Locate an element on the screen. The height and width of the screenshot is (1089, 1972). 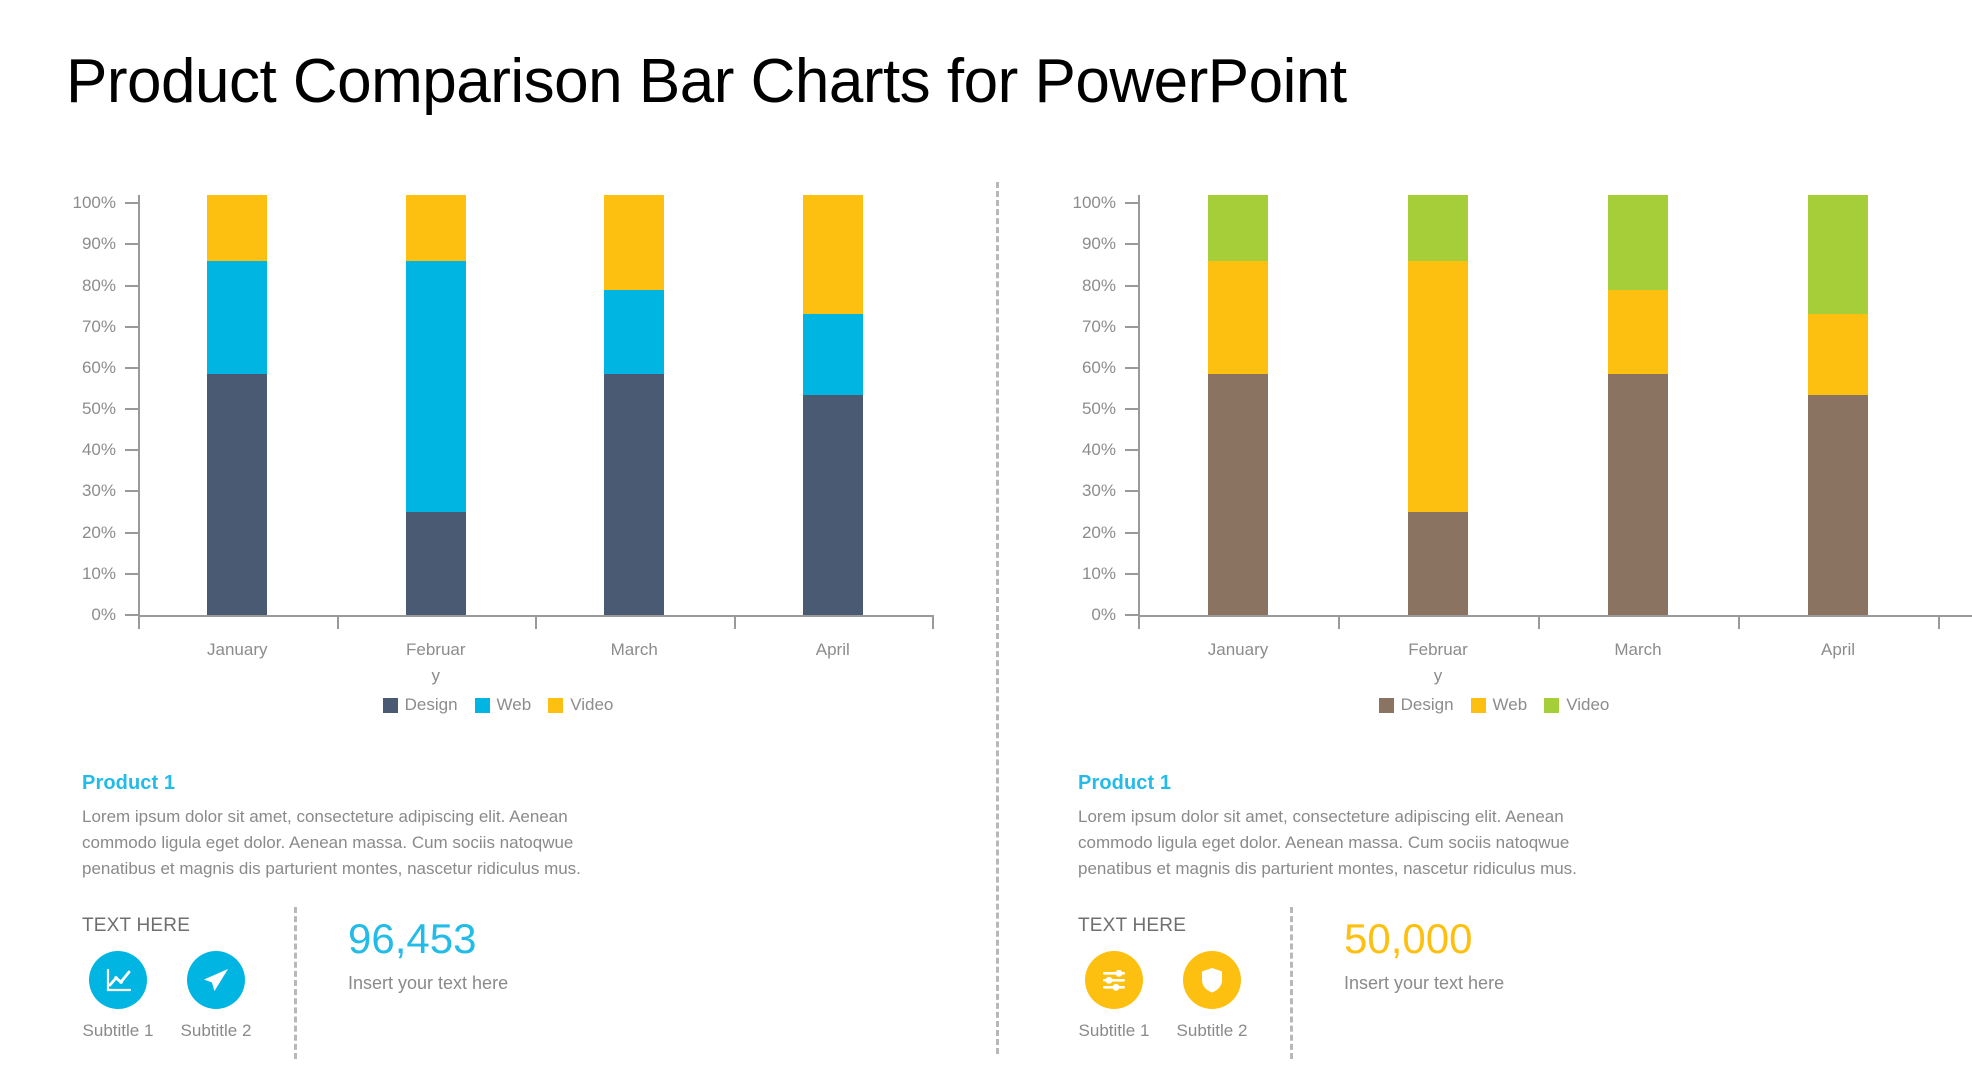
stats-icons-group: TEXT HERE Subtitle 1 Subtitle 2 is located at coordinates (187, 978).